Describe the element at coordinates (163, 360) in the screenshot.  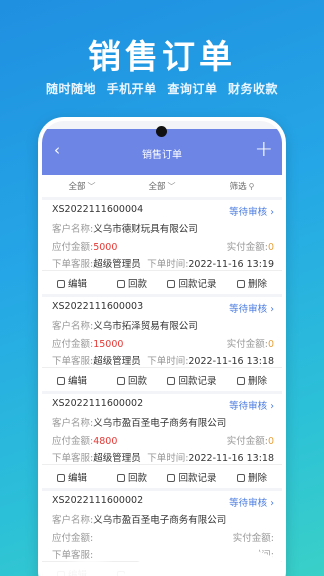
I see `meta-row: 下单客服:超级管理员 下单时间:2022-11-16 13:18` at that location.